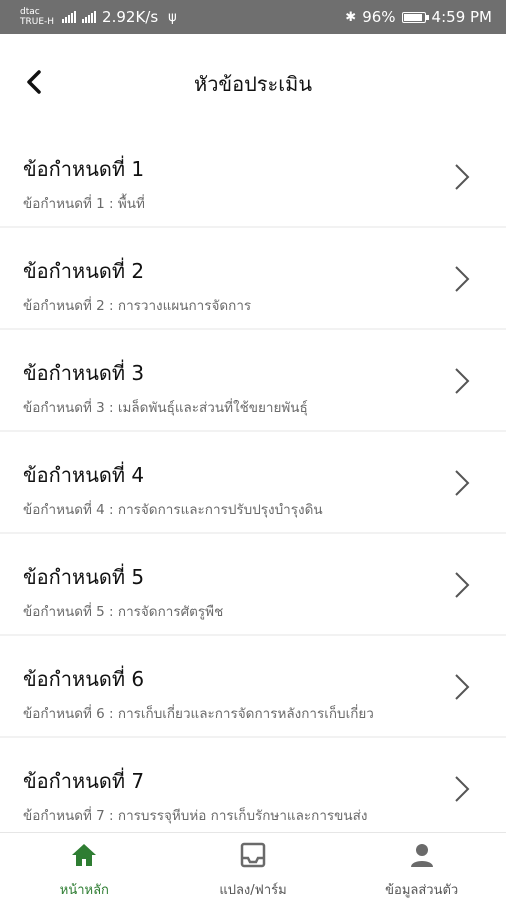 This screenshot has height=901, width=506. What do you see at coordinates (351, 17) in the screenshot?
I see `bluetooth-icon: ✱` at bounding box center [351, 17].